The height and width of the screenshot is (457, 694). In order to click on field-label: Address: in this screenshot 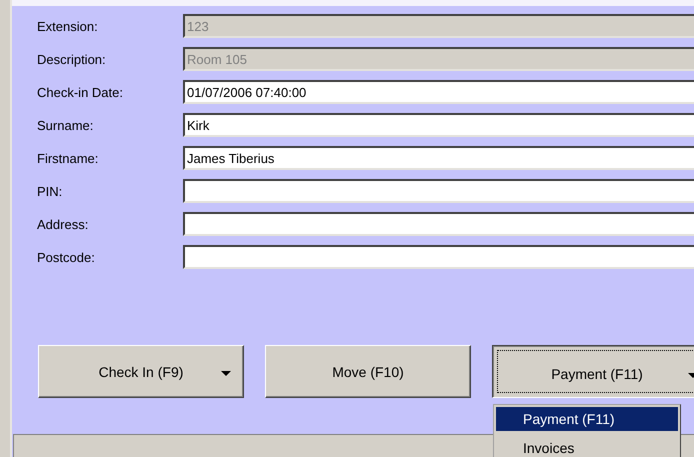, I will do `click(63, 224)`.